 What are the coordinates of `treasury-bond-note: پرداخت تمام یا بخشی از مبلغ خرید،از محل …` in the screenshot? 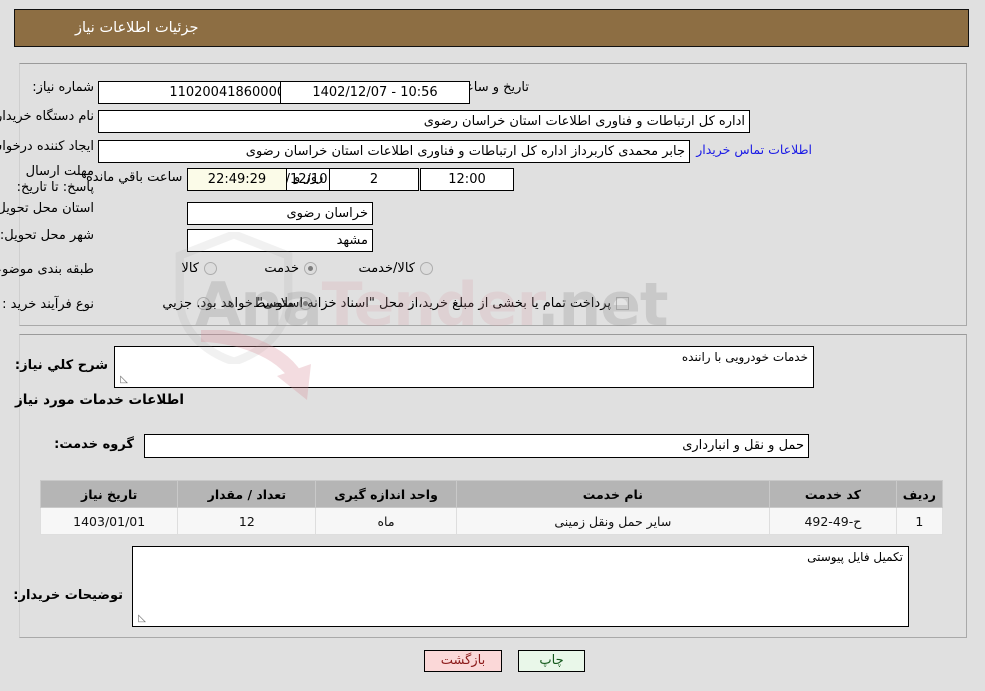 It's located at (404, 303).